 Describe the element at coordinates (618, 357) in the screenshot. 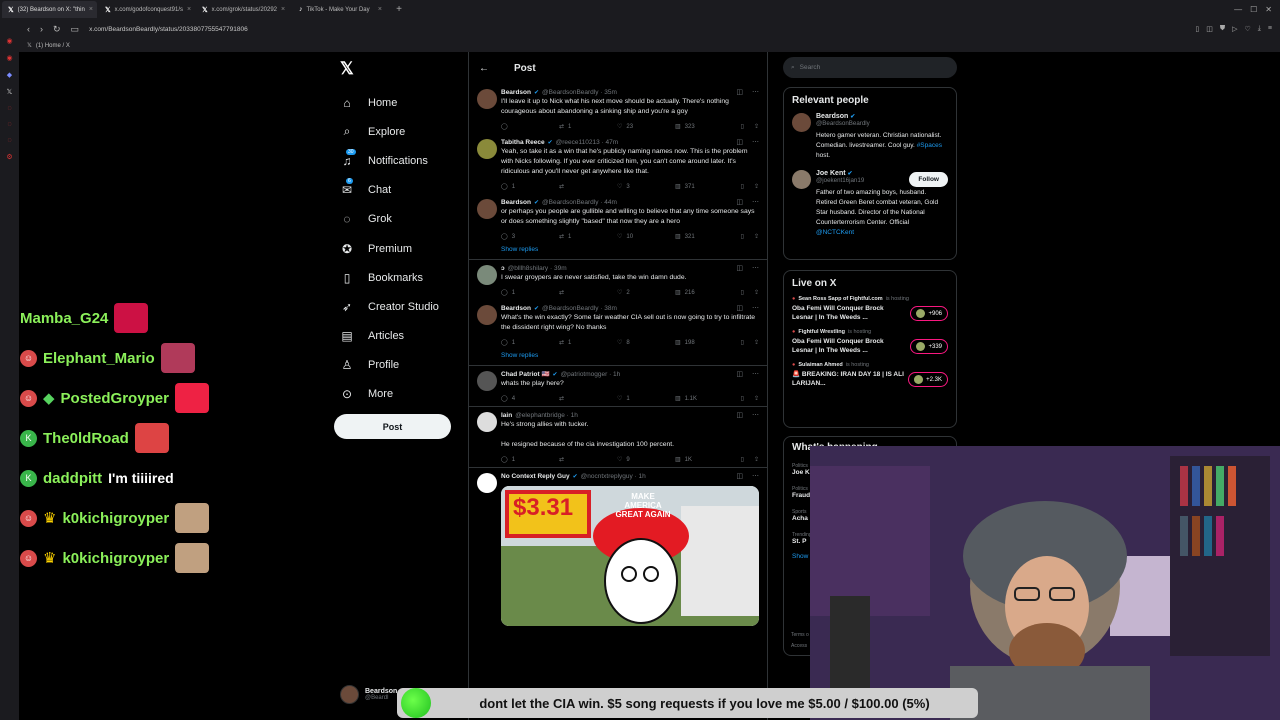

I see `show-replies-link: Show replies` at that location.